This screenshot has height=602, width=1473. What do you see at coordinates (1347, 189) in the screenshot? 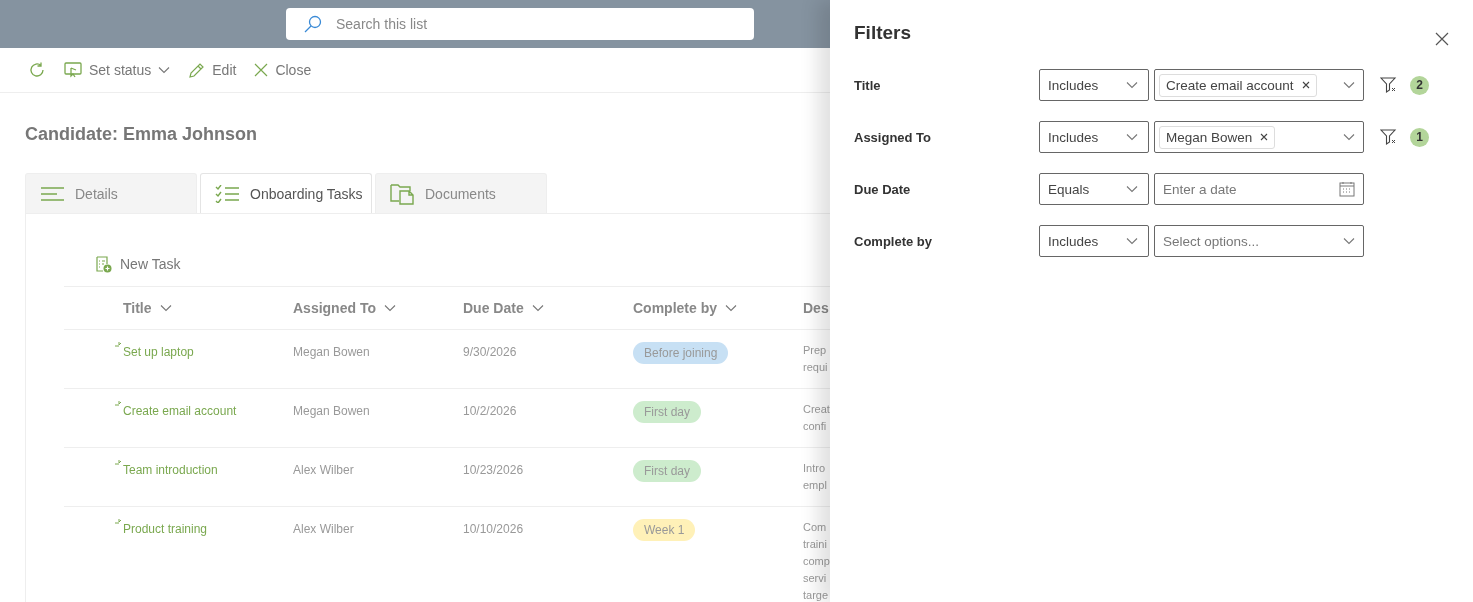
I see `calendar-icon` at bounding box center [1347, 189].